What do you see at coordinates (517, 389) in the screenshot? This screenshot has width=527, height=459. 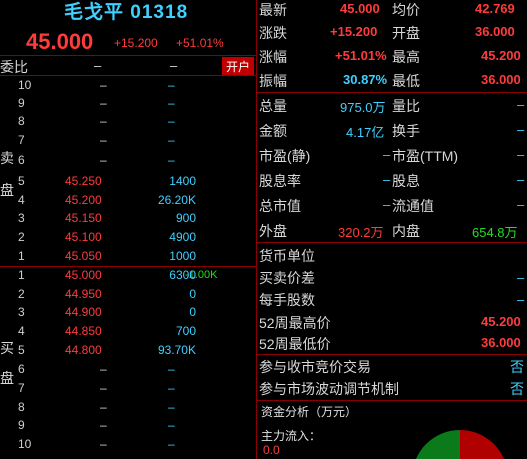 I see `vcm-value: 否` at bounding box center [517, 389].